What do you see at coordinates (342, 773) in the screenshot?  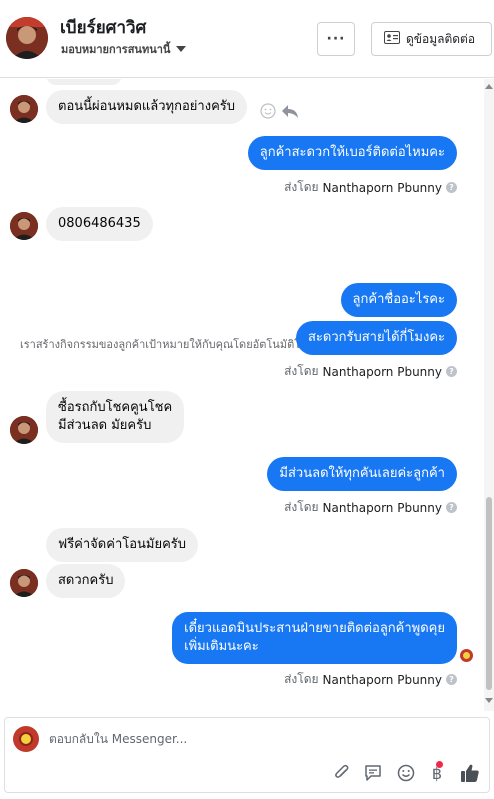 I see `attach-icon` at bounding box center [342, 773].